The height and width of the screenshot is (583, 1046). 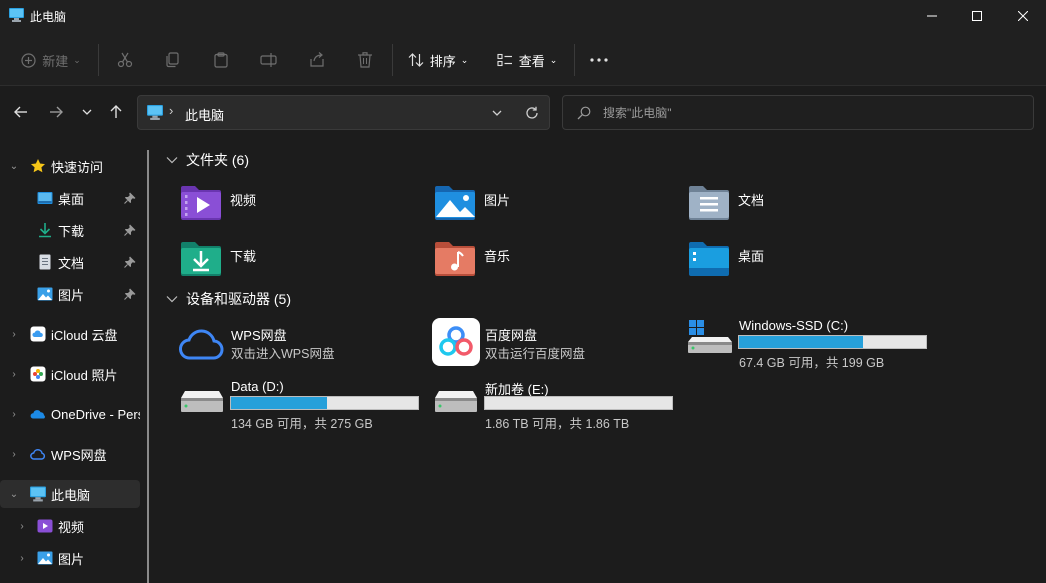 I want to click on cut-button, so click(x=125, y=60).